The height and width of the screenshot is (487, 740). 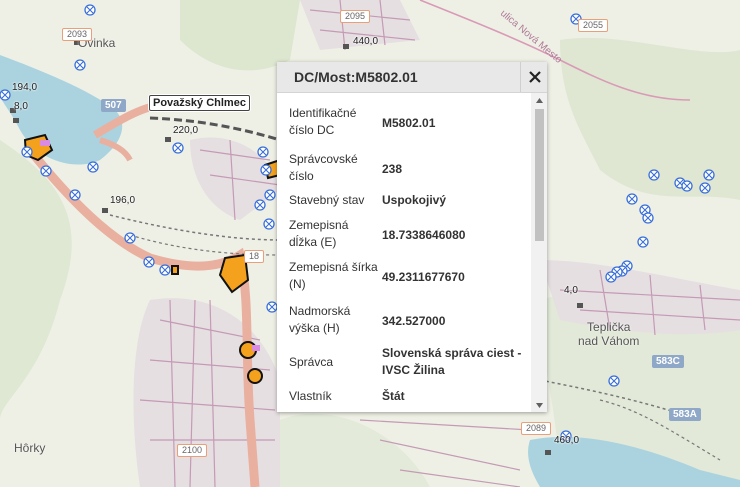 What do you see at coordinates (21, 106) in the screenshot?
I see `km-label: 8,0` at bounding box center [21, 106].